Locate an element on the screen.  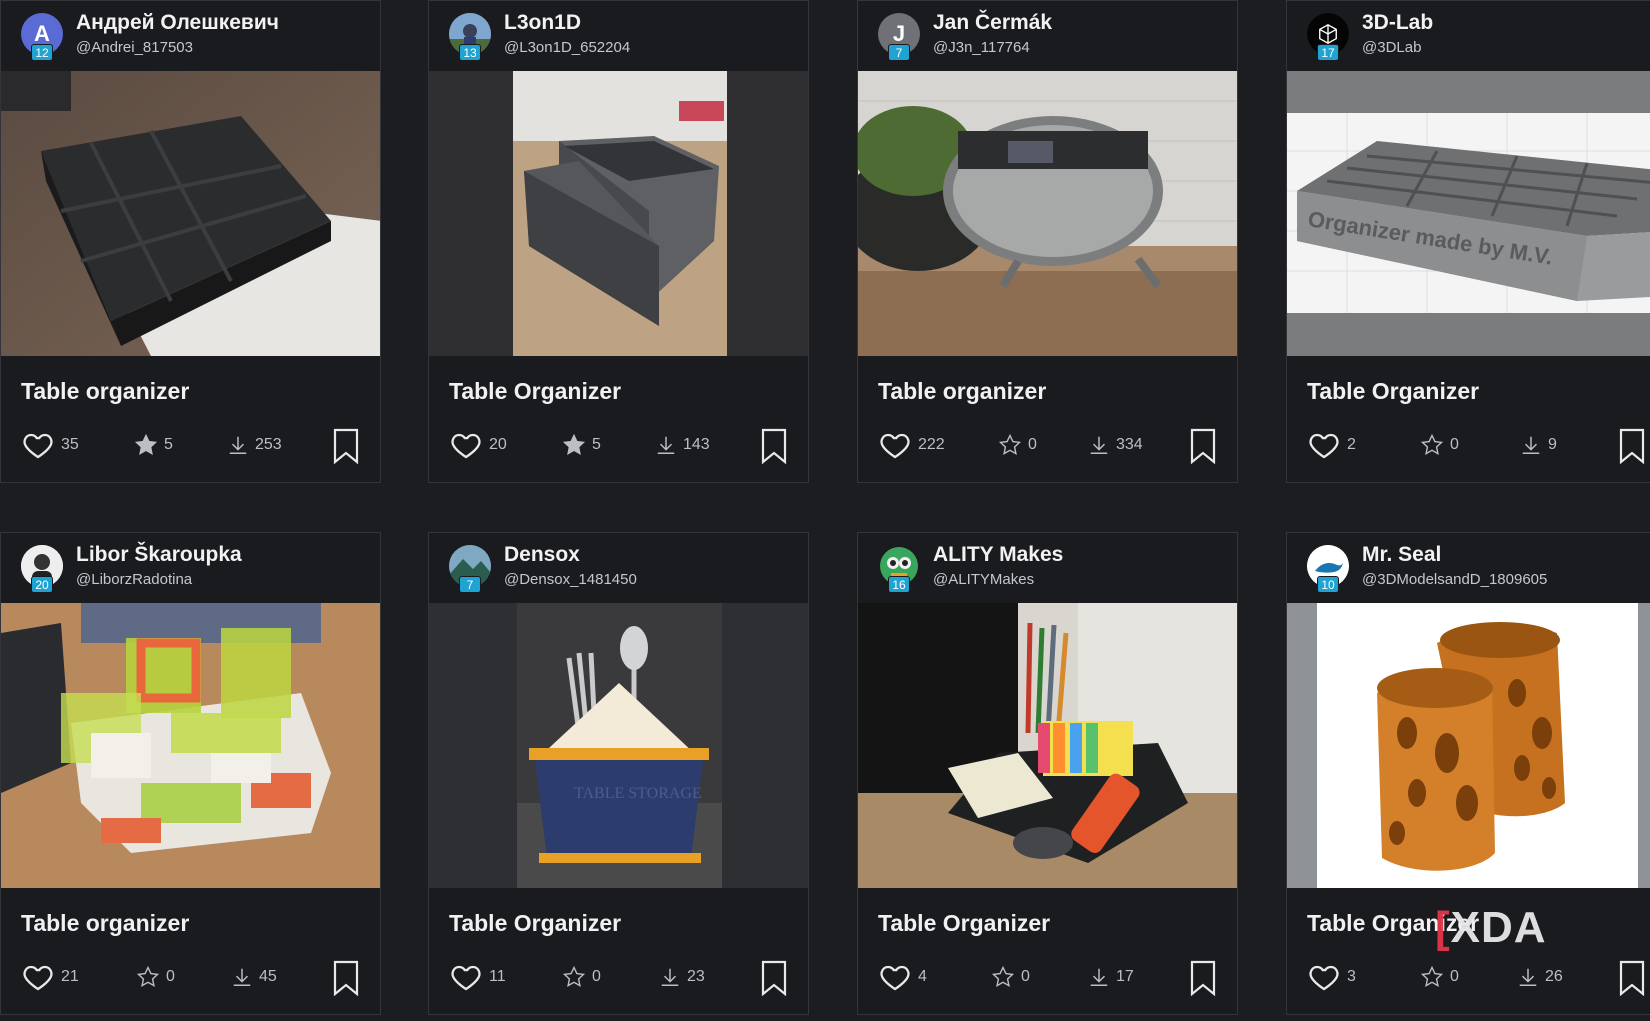
model-thumbnail: Organizer made by M.V. is located at coordinates (1468, 213).